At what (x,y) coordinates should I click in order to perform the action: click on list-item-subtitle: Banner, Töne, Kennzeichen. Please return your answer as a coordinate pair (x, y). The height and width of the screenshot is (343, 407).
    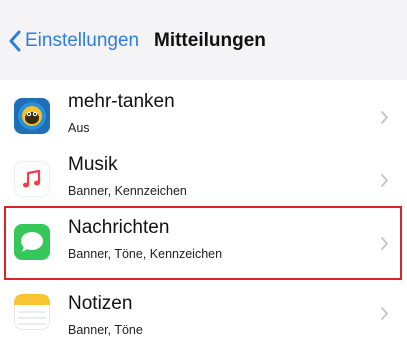
    Looking at the image, I should click on (145, 254).